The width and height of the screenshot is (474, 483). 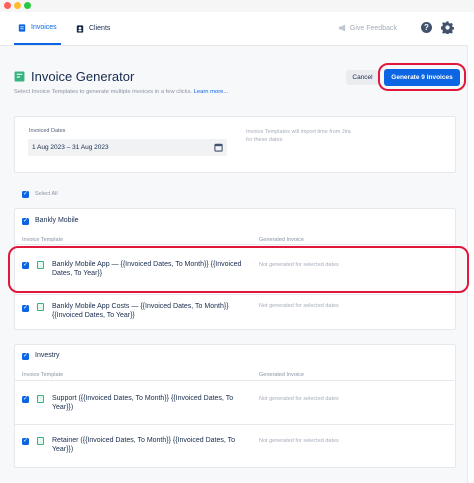 What do you see at coordinates (447, 27) in the screenshot?
I see `gear-icon` at bounding box center [447, 27].